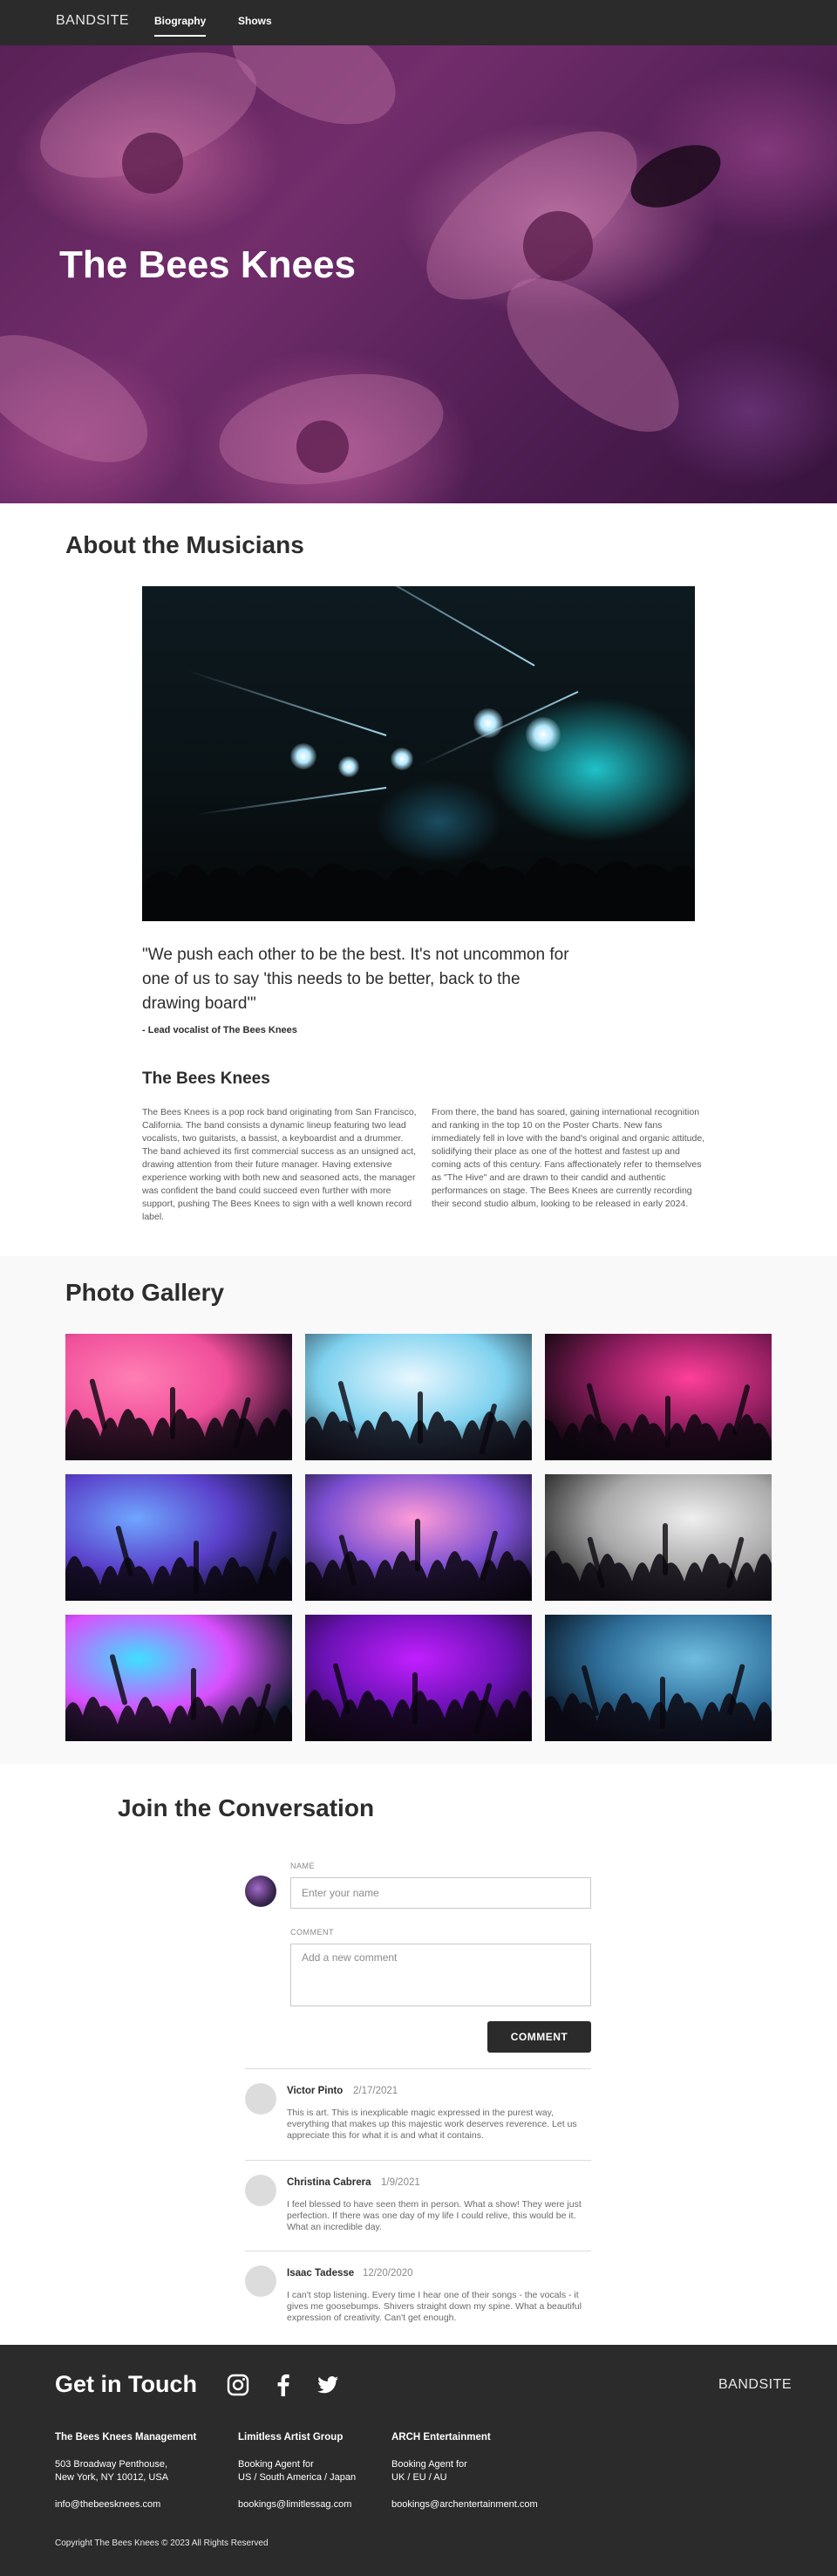 The image size is (837, 2576). I want to click on contact-heading: The Bees Knees Management, so click(126, 2437).